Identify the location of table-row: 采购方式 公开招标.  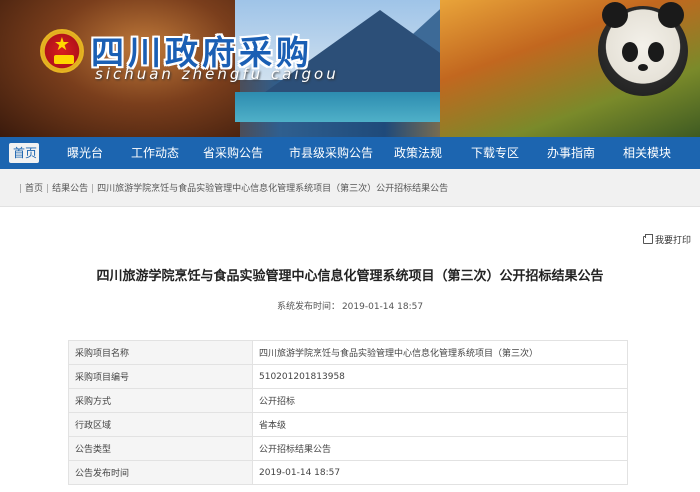
(348, 400).